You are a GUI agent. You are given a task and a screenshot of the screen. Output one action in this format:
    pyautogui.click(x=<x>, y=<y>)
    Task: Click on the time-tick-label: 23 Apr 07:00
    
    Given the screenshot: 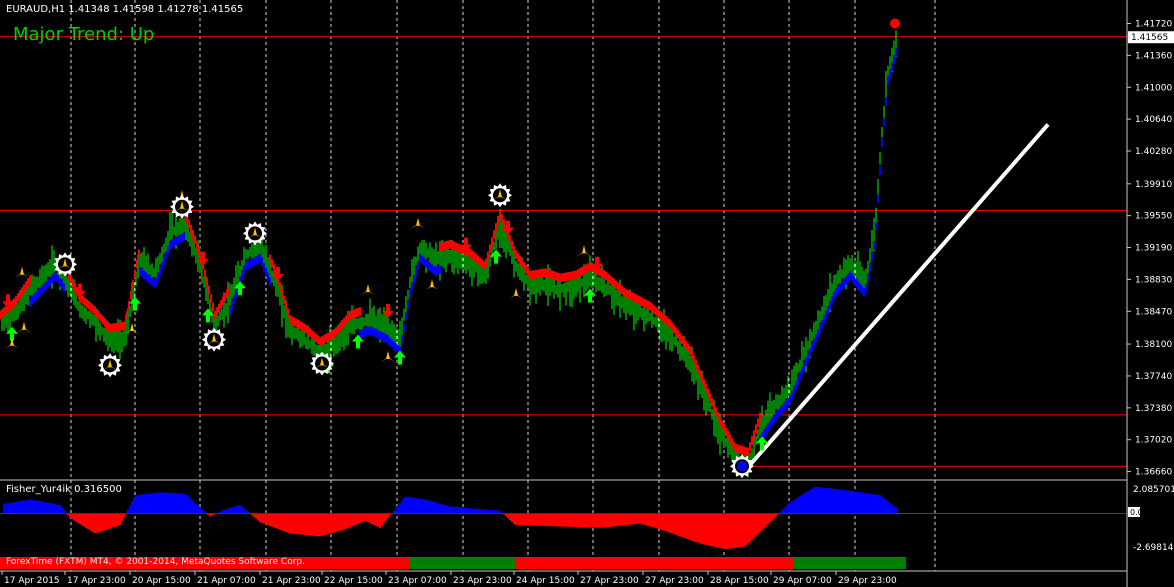 What is the action you would take?
    pyautogui.click(x=417, y=581)
    